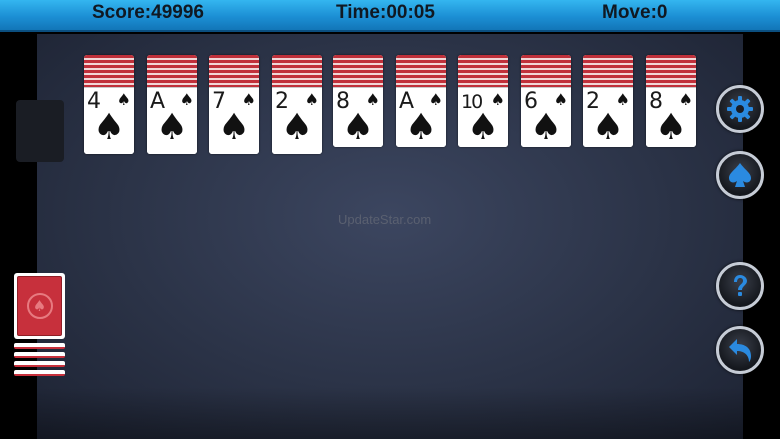  I want to click on suit-mode-button, so click(740, 175).